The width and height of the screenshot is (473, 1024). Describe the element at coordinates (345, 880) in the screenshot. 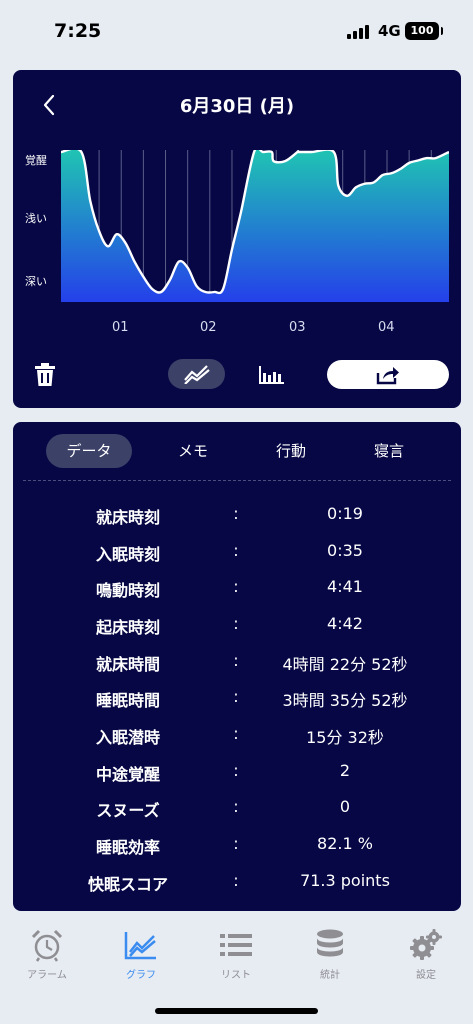

I see `stat-value: 71.3 points` at that location.